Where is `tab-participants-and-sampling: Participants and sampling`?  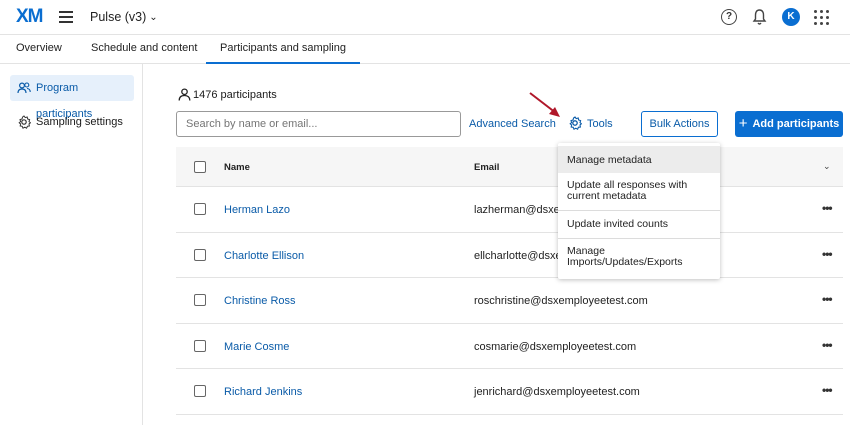 tab-participants-and-sampling: Participants and sampling is located at coordinates (283, 53).